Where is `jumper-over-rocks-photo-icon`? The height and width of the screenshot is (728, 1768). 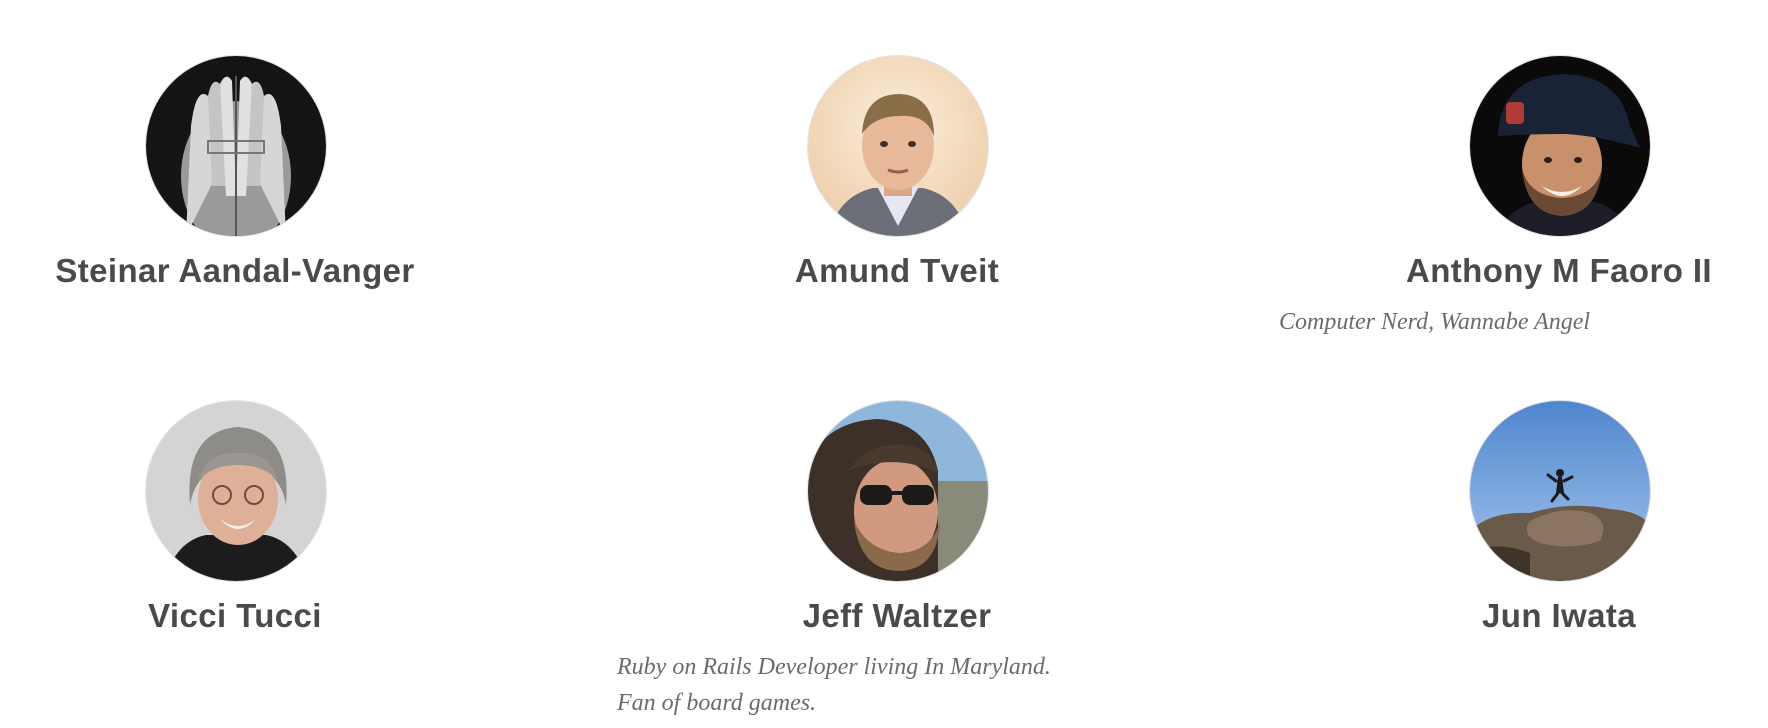
jumper-over-rocks-photo-icon is located at coordinates (1560, 491).